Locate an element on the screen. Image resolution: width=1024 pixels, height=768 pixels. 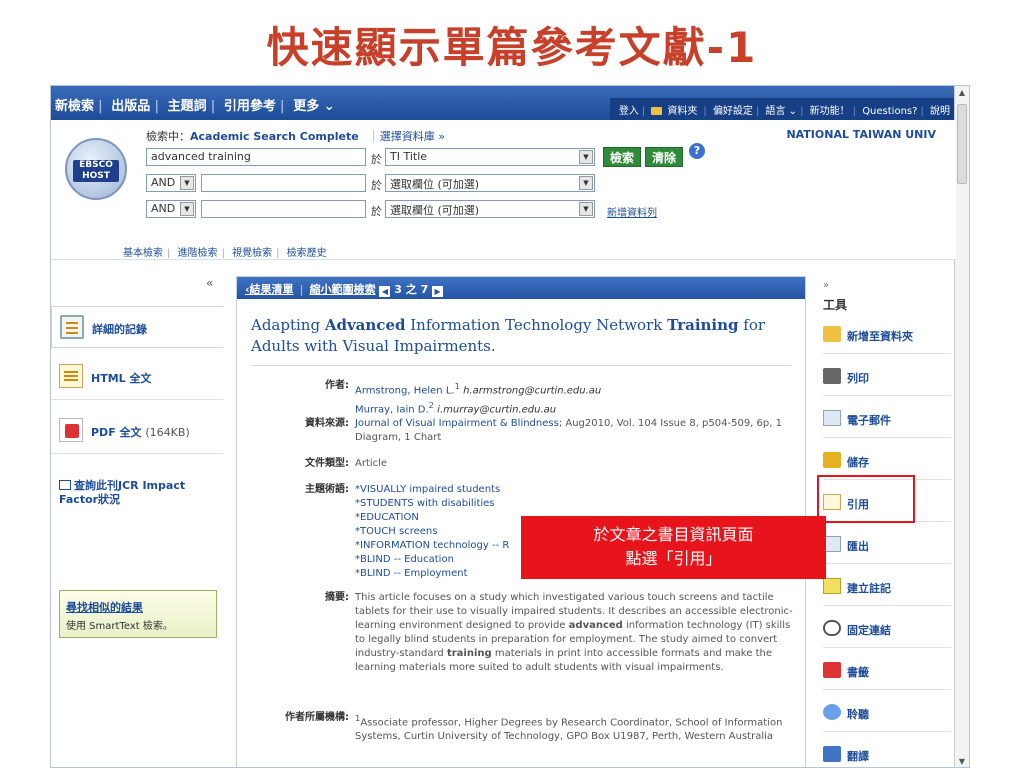
visual-search-link: 視覺檢索 is located at coordinates (252, 253).